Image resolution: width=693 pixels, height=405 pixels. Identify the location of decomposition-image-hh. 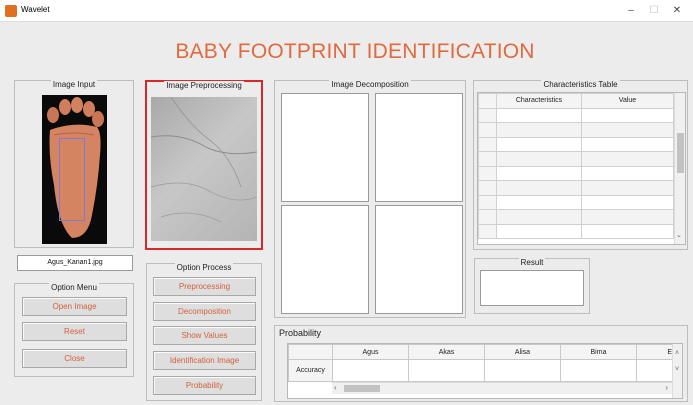
(419, 259).